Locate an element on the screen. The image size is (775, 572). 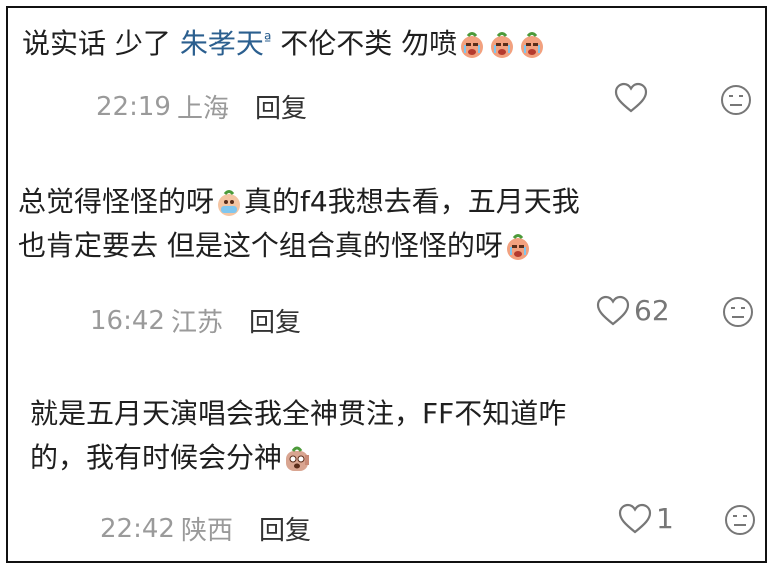
comment-location: 陕西 is located at coordinates (206, 531).